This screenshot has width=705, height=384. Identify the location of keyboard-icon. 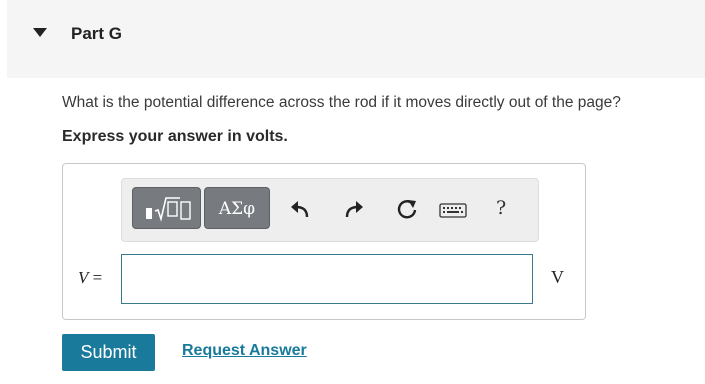
(453, 210).